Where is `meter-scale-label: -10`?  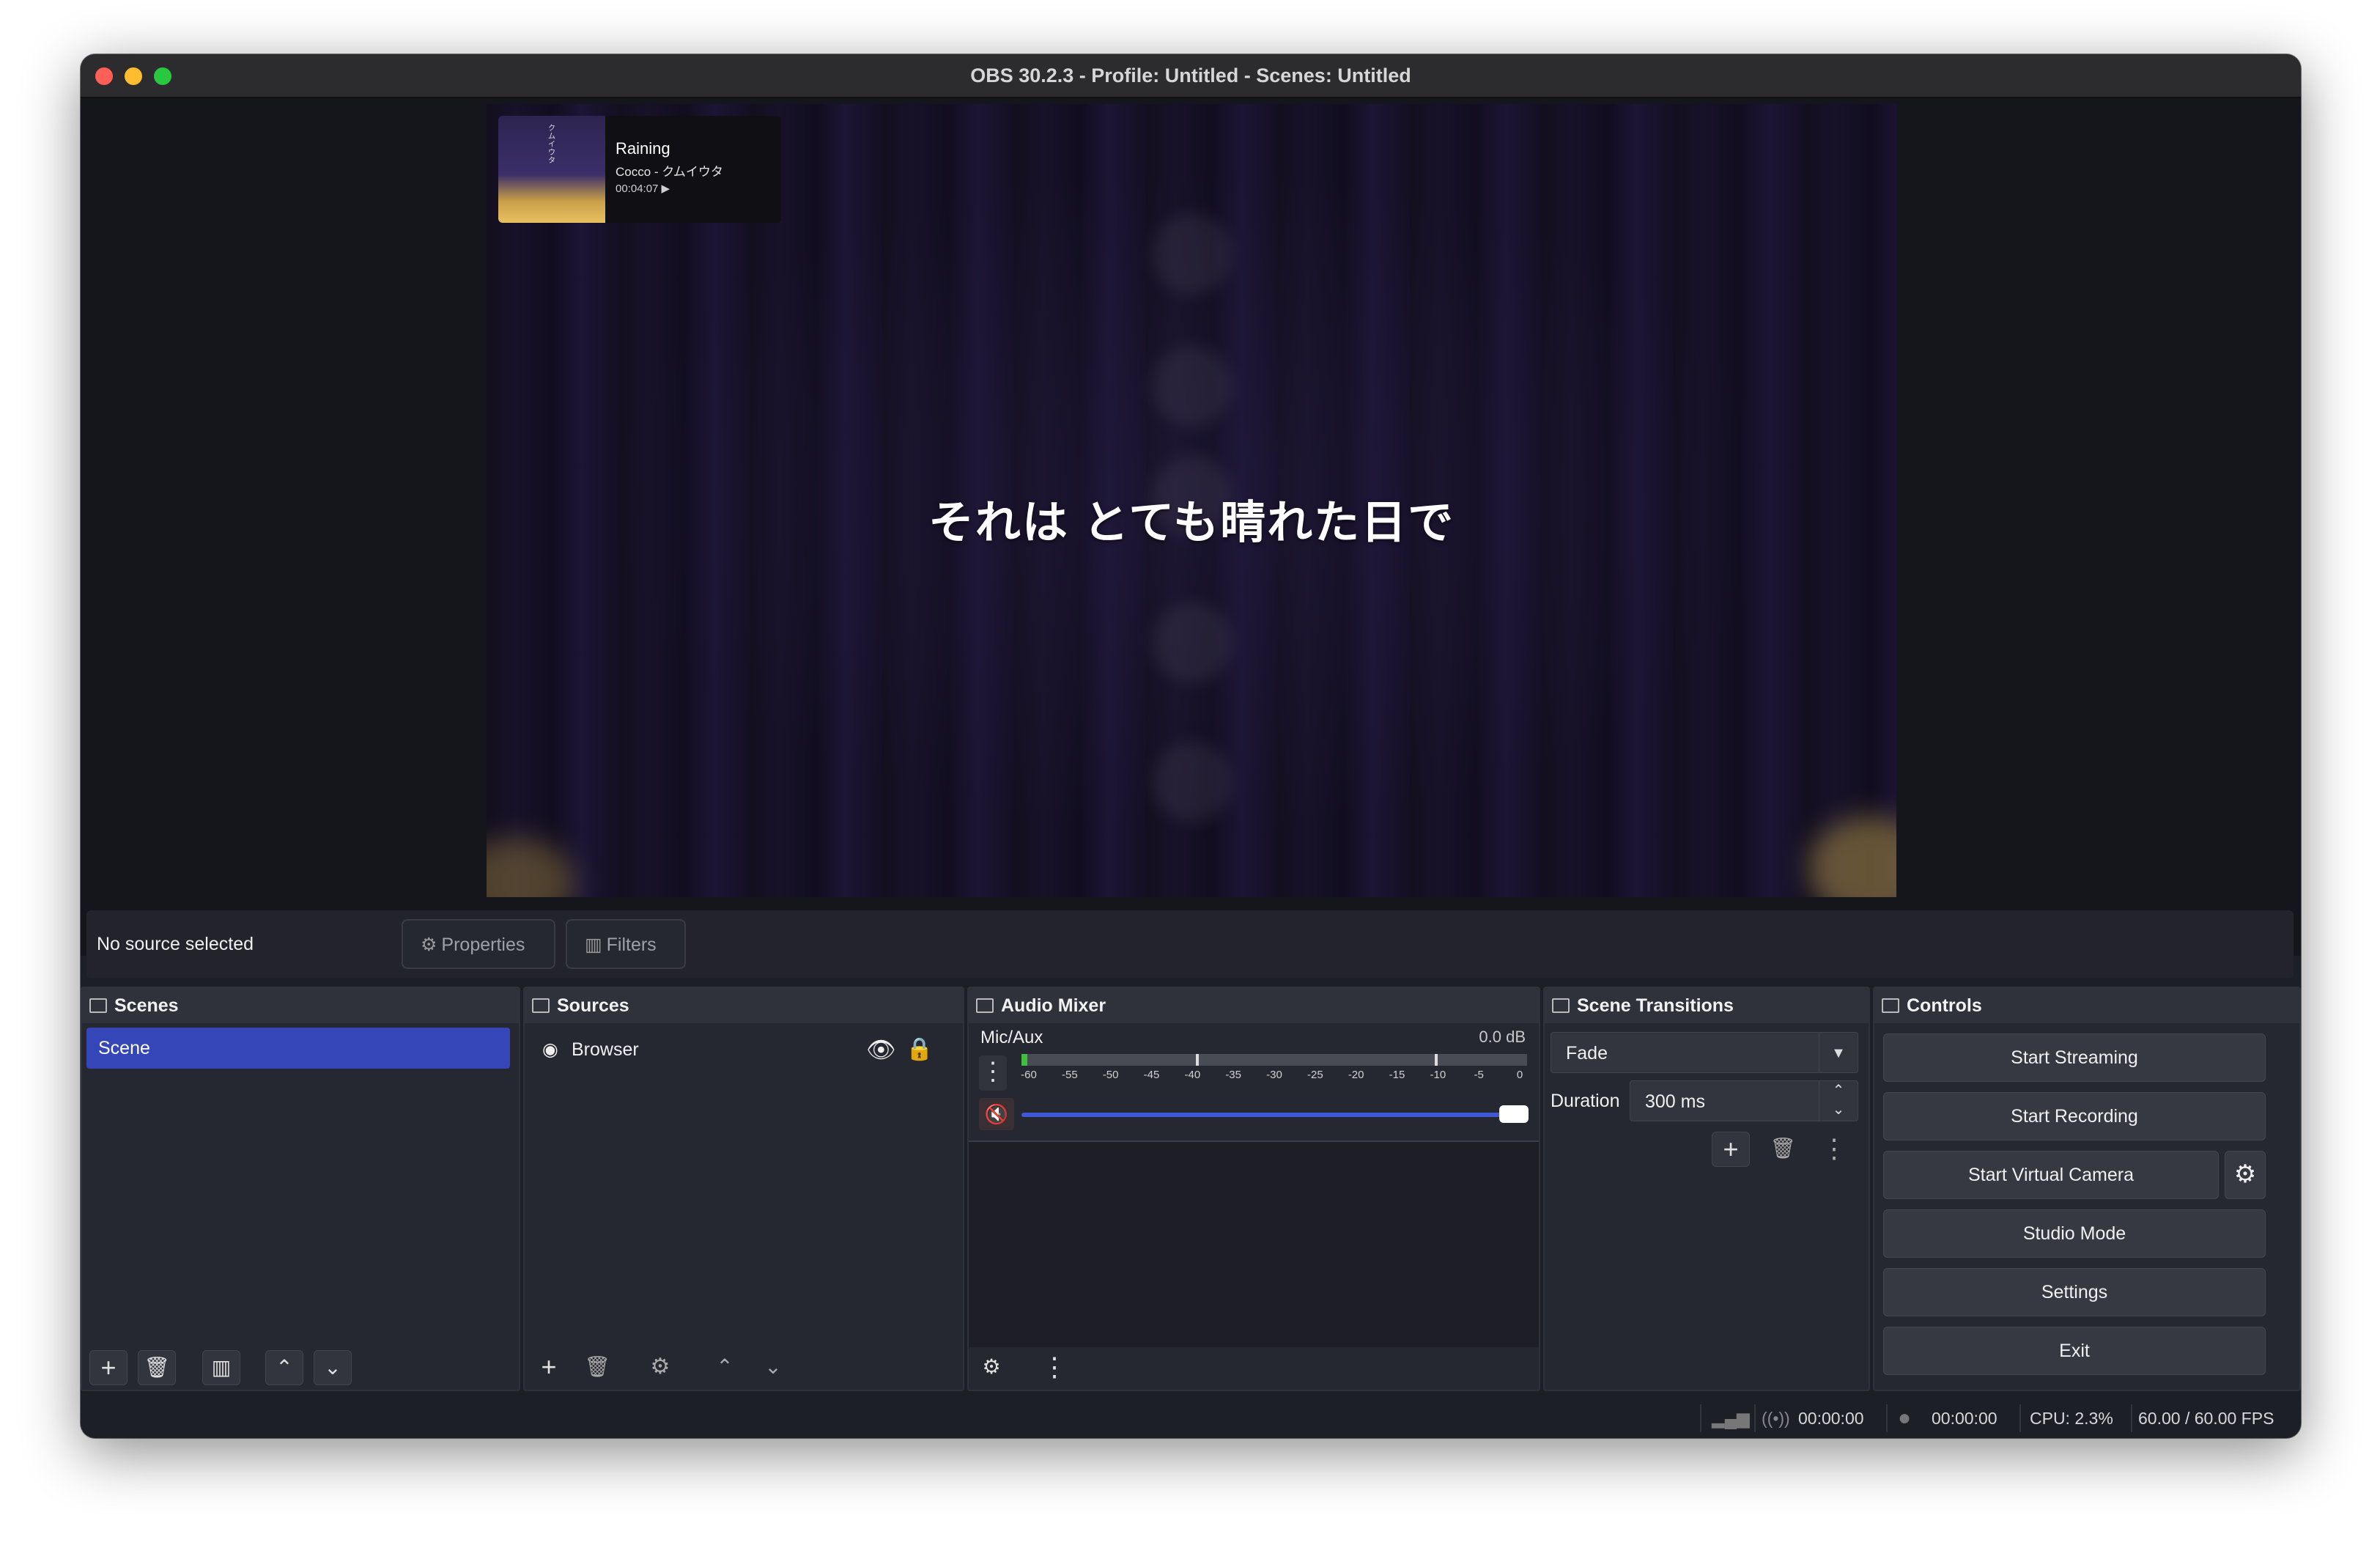 meter-scale-label: -10 is located at coordinates (1438, 1075).